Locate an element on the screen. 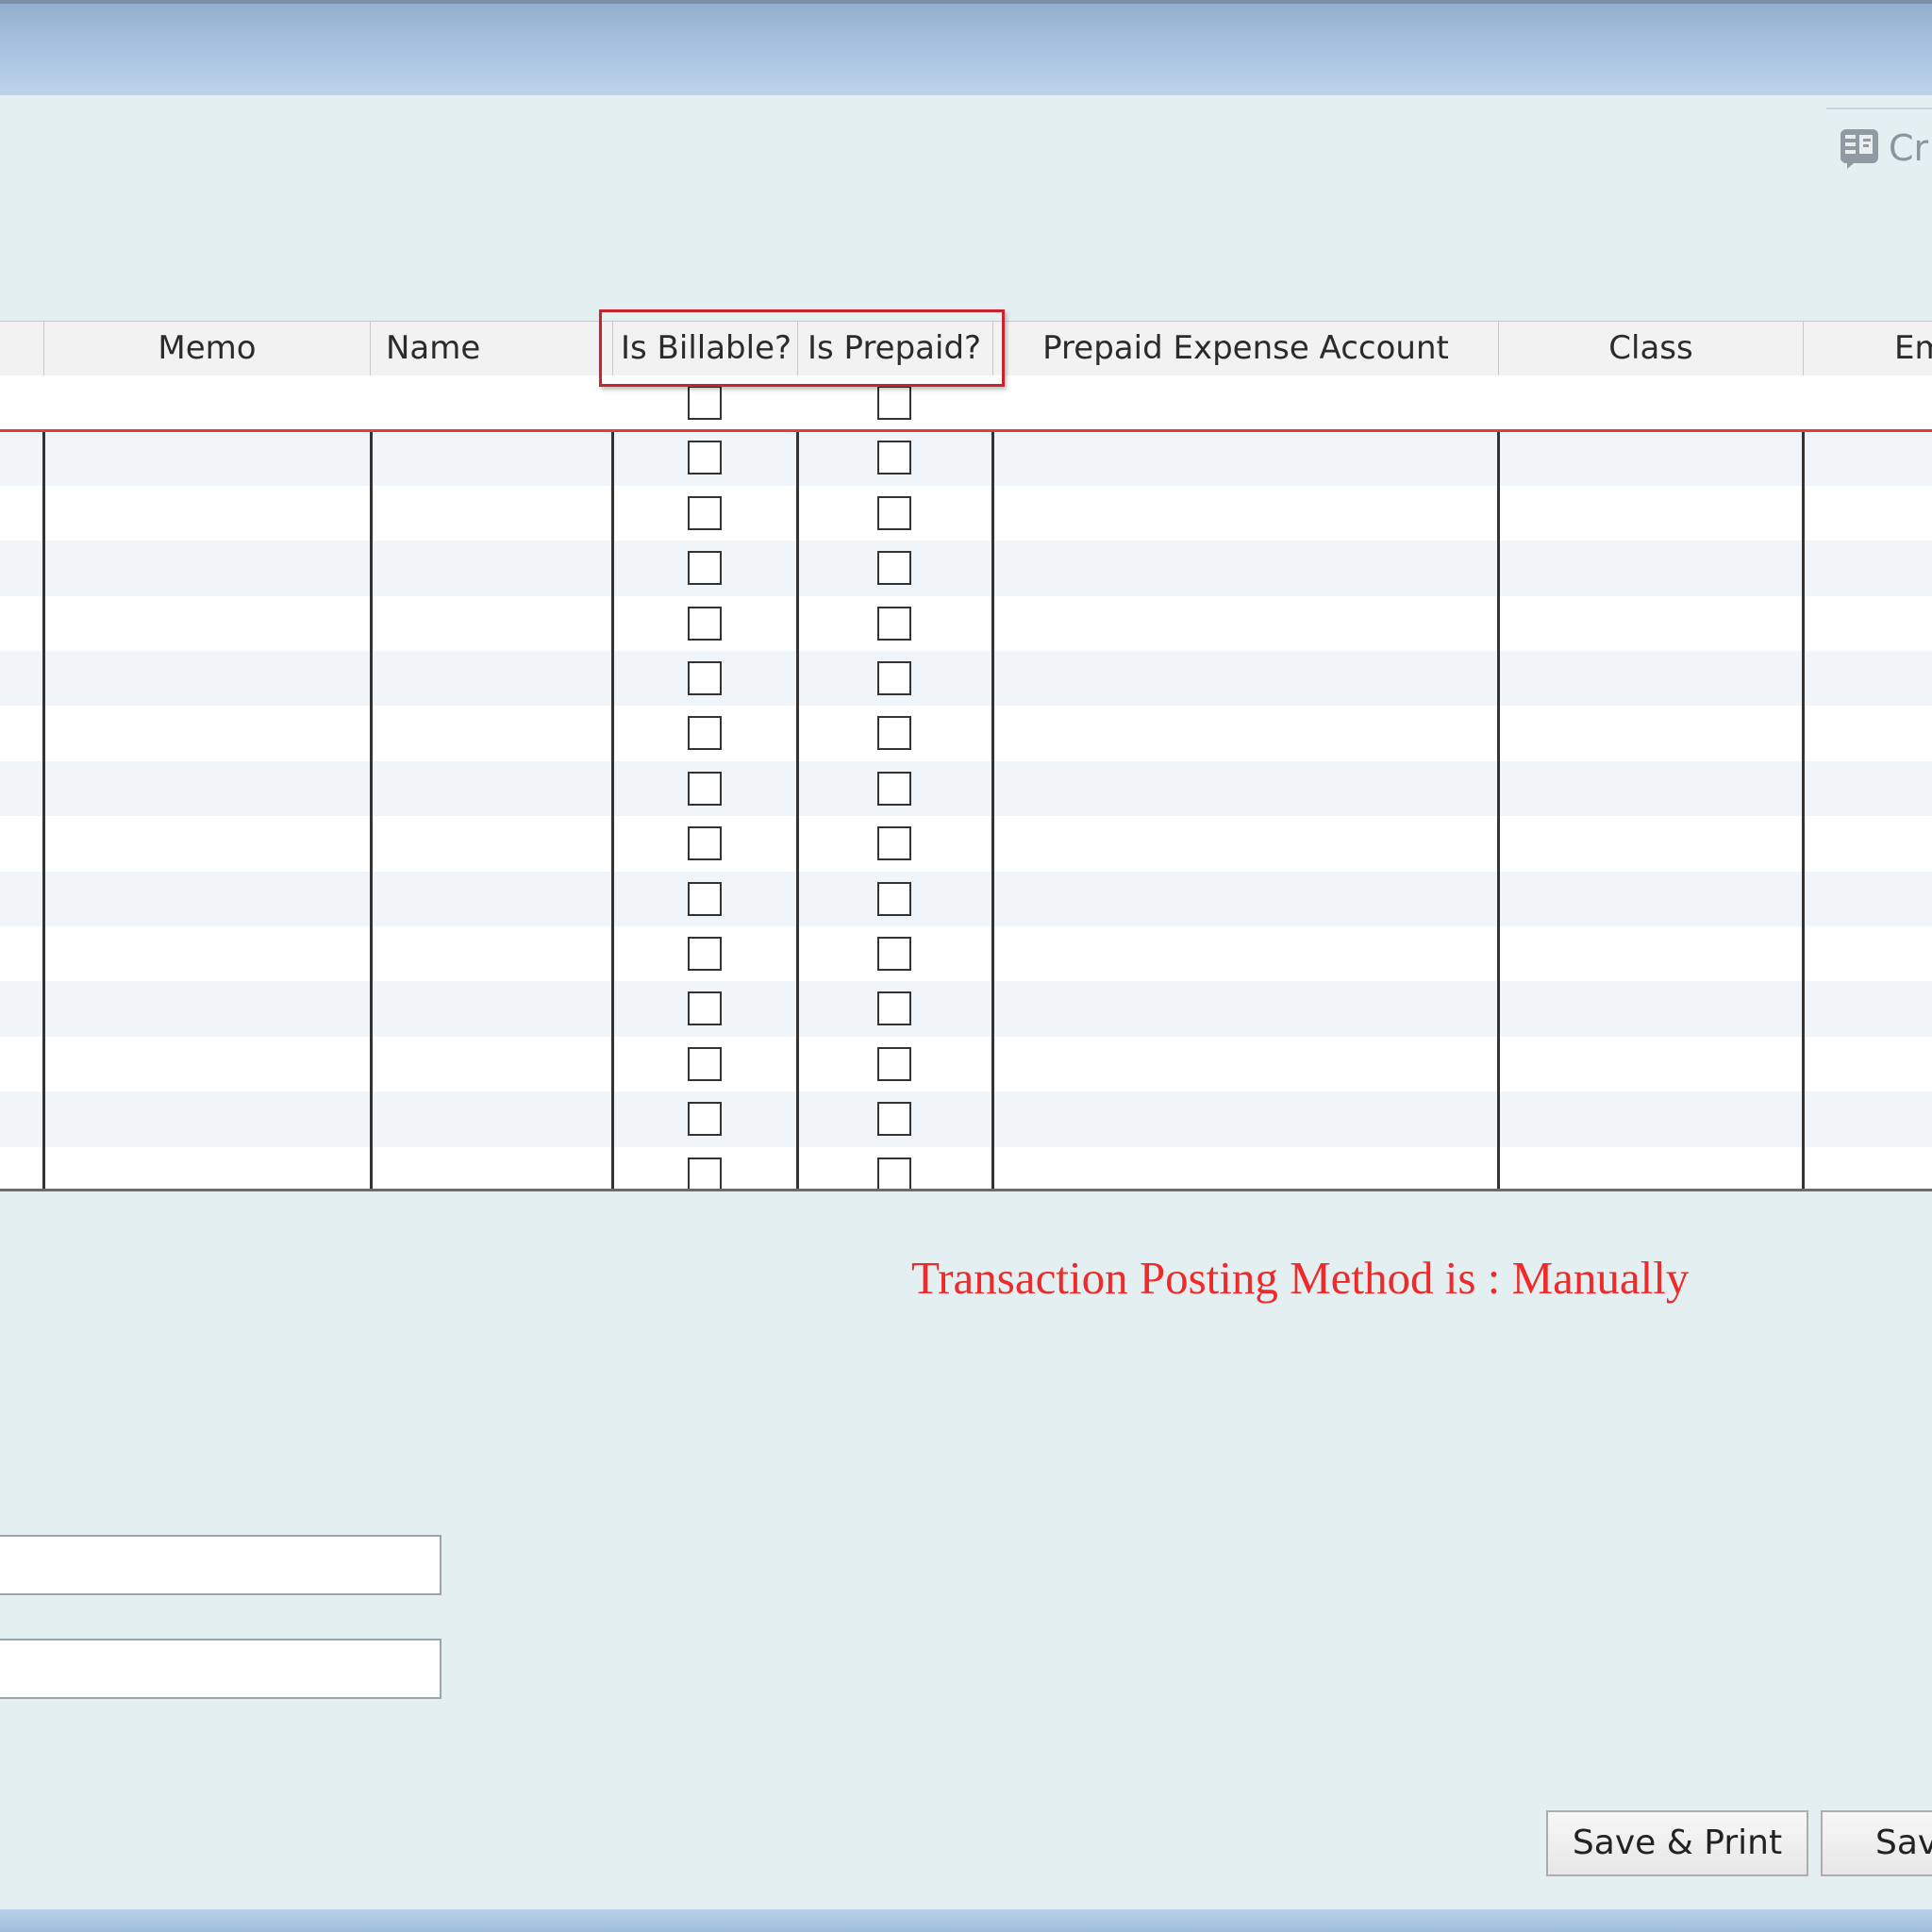 This screenshot has height=1932, width=1932. new-row-separator is located at coordinates (966, 431).